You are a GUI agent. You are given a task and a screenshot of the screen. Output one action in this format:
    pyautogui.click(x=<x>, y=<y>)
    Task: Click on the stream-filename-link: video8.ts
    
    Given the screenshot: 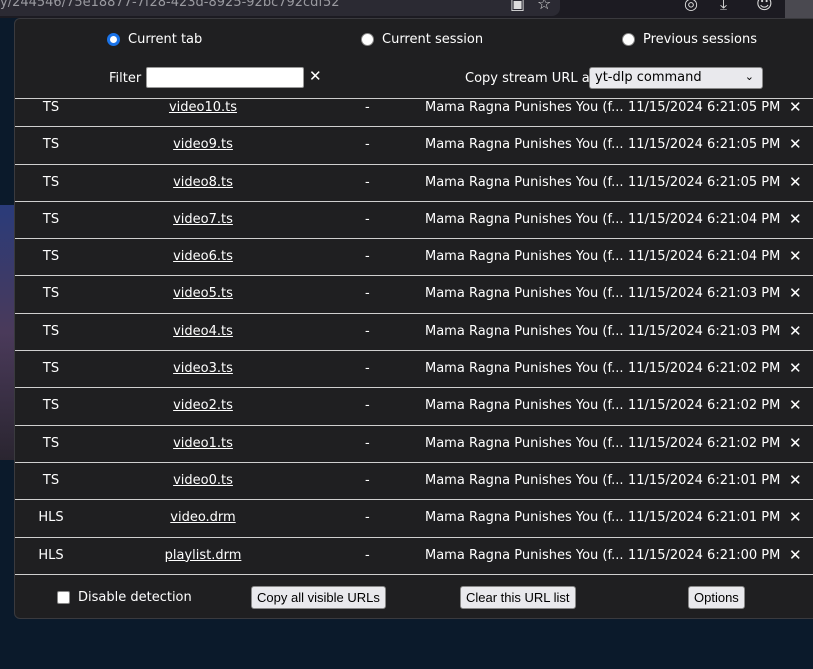 What is the action you would take?
    pyautogui.click(x=203, y=182)
    